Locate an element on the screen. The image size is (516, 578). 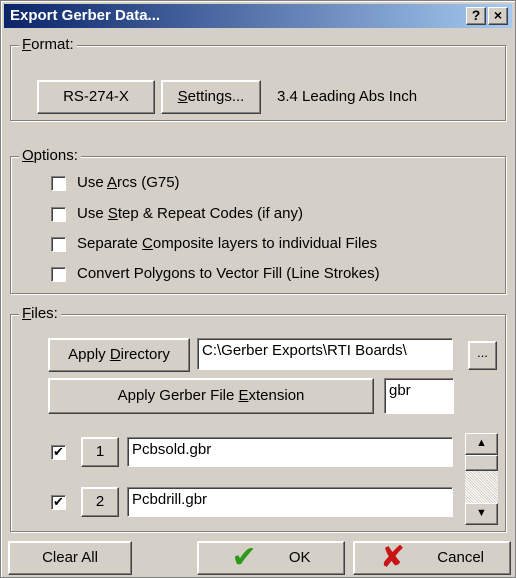
clear-all-button: Clear All is located at coordinates (70, 558).